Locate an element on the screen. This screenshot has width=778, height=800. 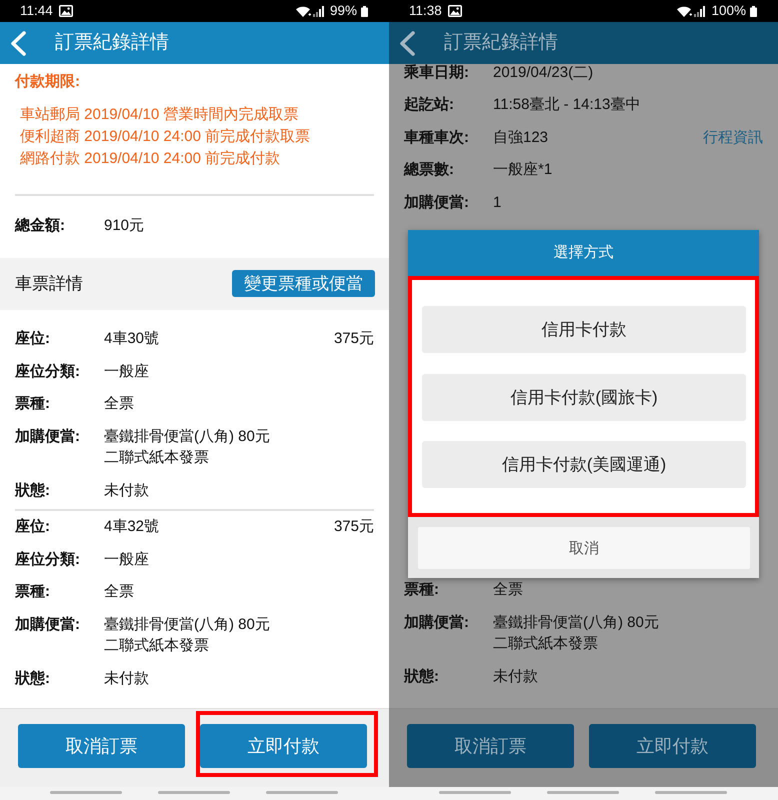
row-label: 起訖站: is located at coordinates (429, 105).